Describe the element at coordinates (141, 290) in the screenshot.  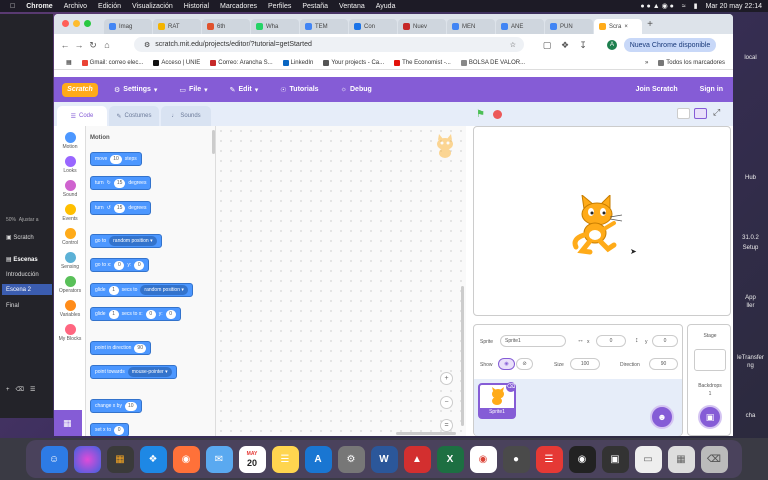
I see `block-glide: glide 1 secs to random position ▾` at that location.